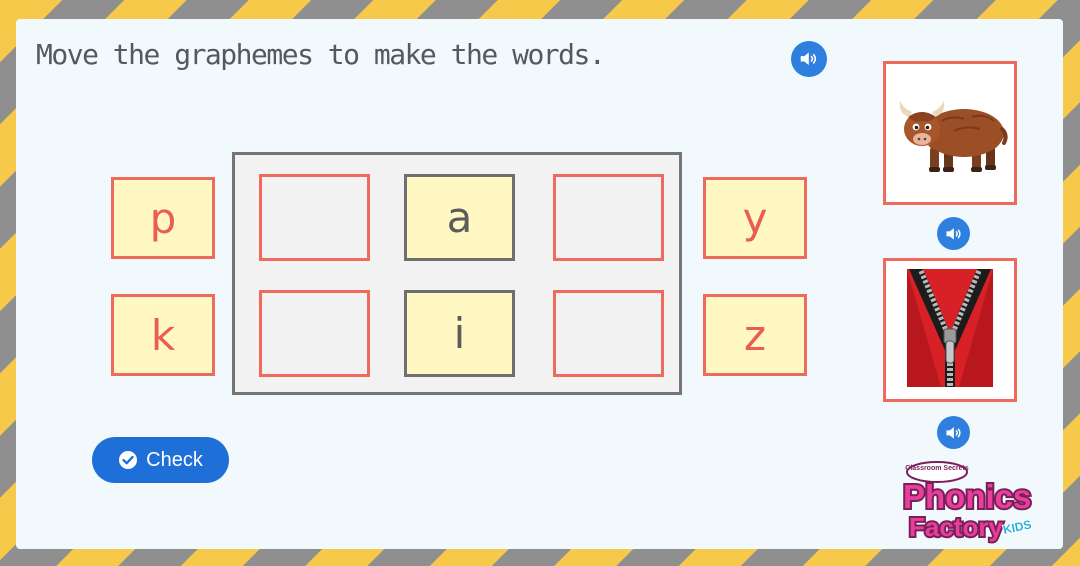  I want to click on svg-text: Classroom Secrets, so click(937, 468).